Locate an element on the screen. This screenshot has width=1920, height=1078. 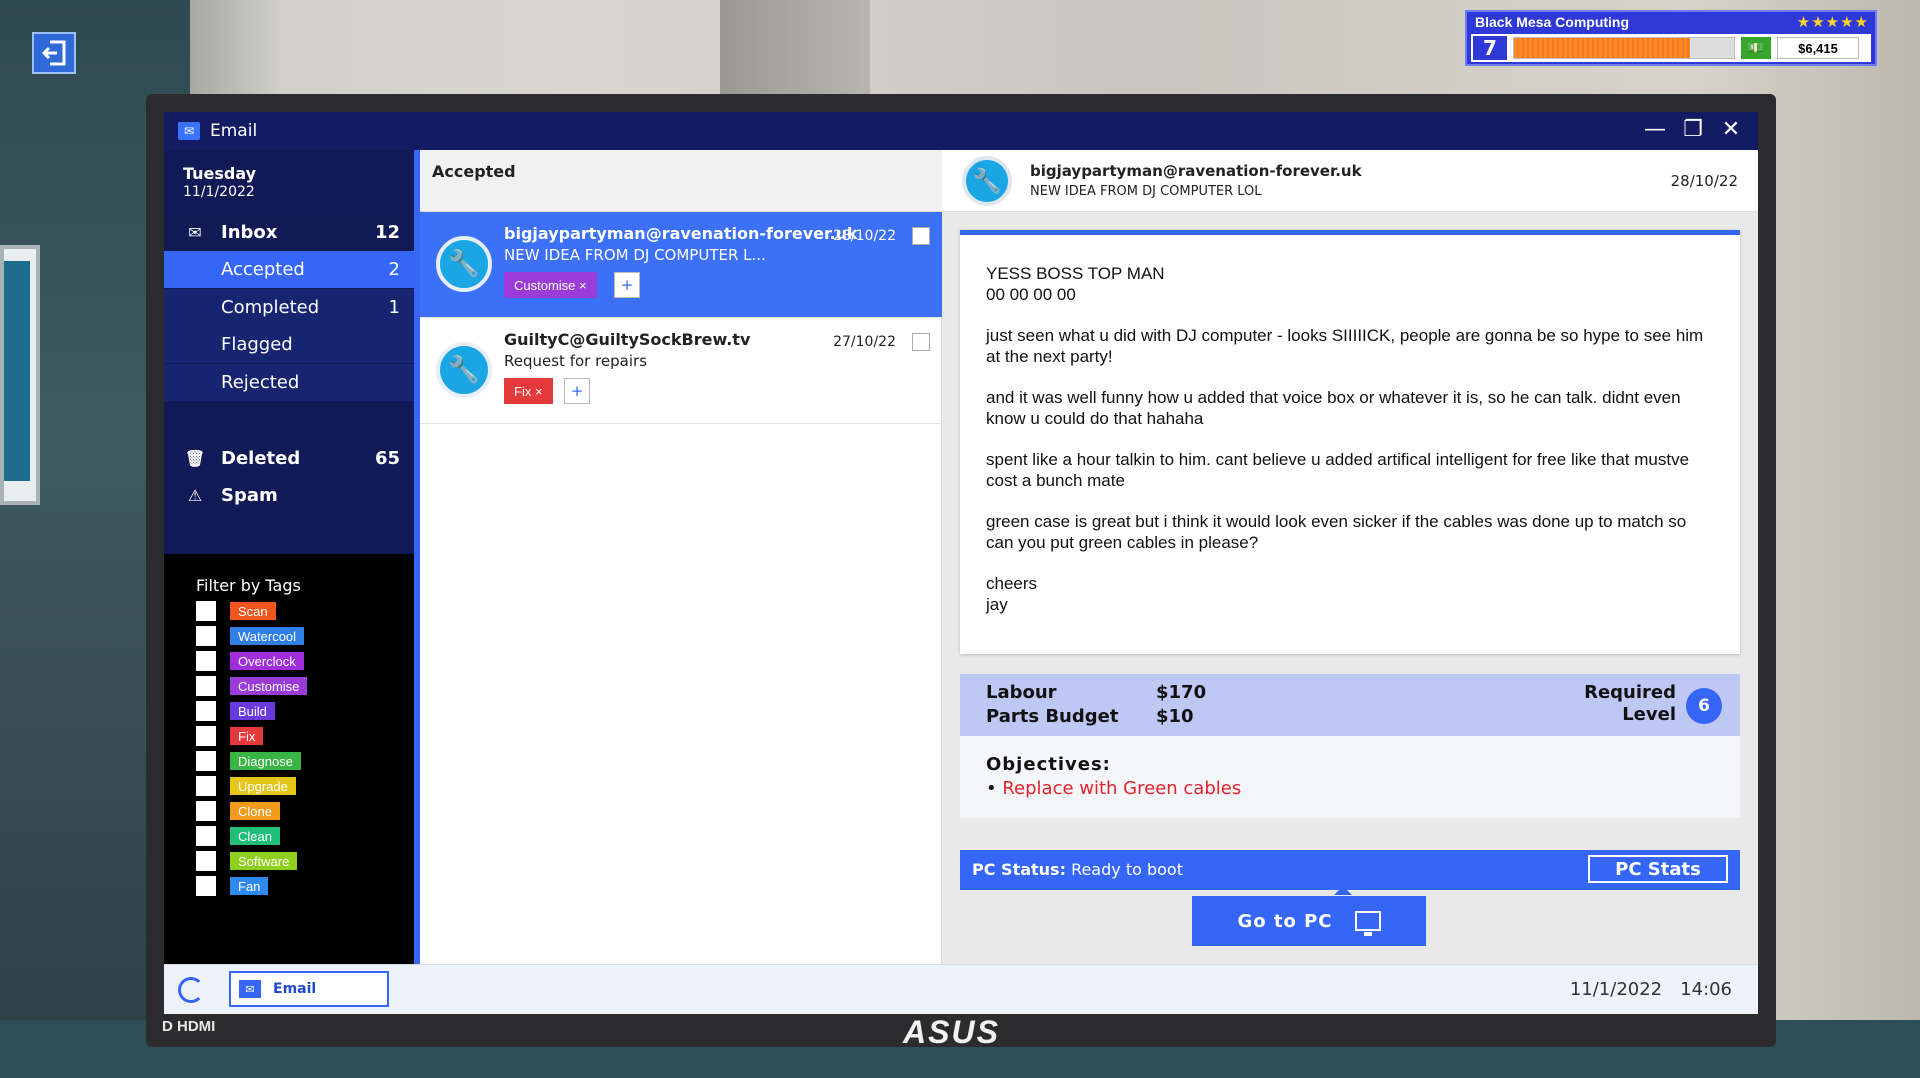
trash-icon: 🗑 is located at coordinates (195, 458).